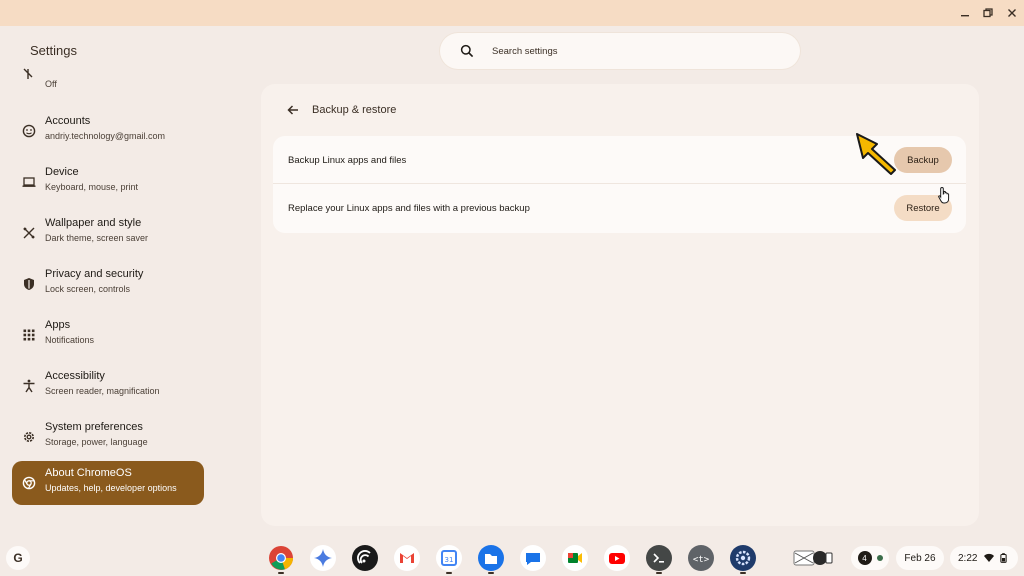 The height and width of the screenshot is (576, 1024). What do you see at coordinates (575, 558) in the screenshot?
I see `meet-icon` at bounding box center [575, 558].